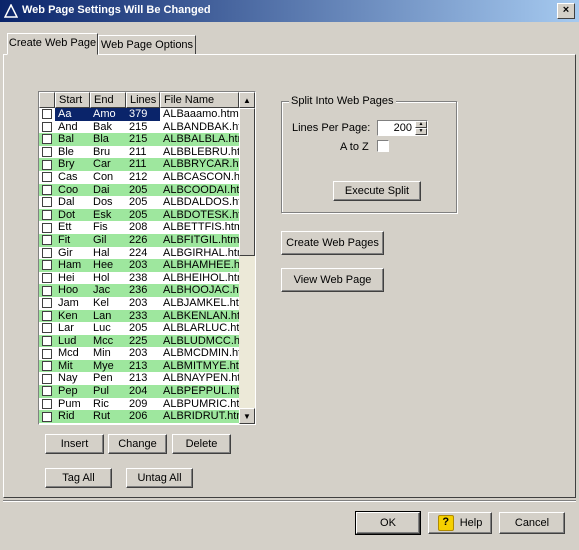 This screenshot has height=550, width=579. What do you see at coordinates (460, 523) in the screenshot?
I see `help-button: ? Help` at bounding box center [460, 523].